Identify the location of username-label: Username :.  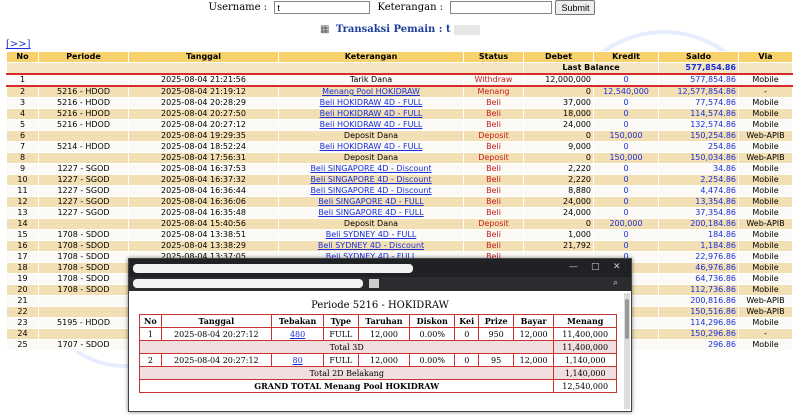
(238, 7).